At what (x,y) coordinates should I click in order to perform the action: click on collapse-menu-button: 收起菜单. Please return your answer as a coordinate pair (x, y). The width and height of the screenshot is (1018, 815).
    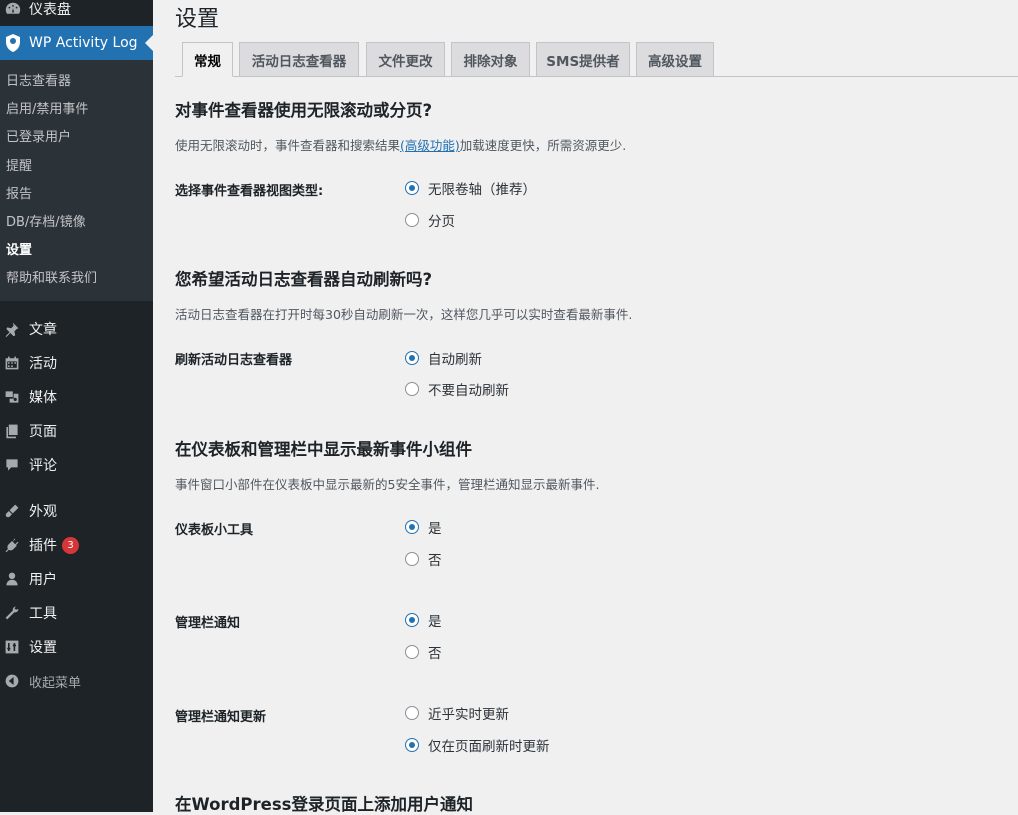
    Looking at the image, I should click on (76, 681).